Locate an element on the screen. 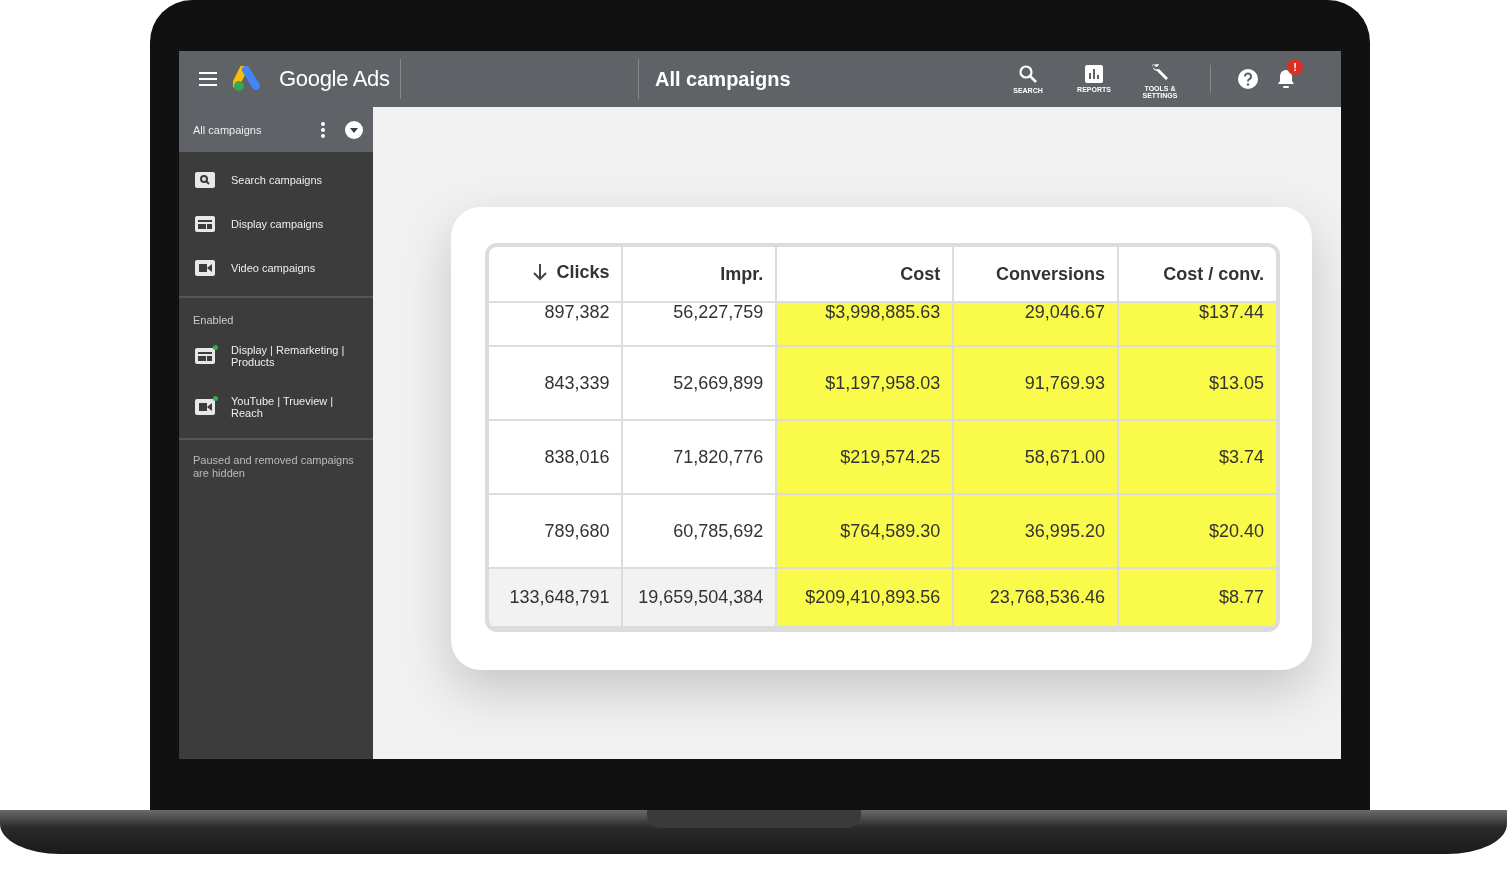 The height and width of the screenshot is (879, 1507). table-cell: 56,227,759 is located at coordinates (699, 324).